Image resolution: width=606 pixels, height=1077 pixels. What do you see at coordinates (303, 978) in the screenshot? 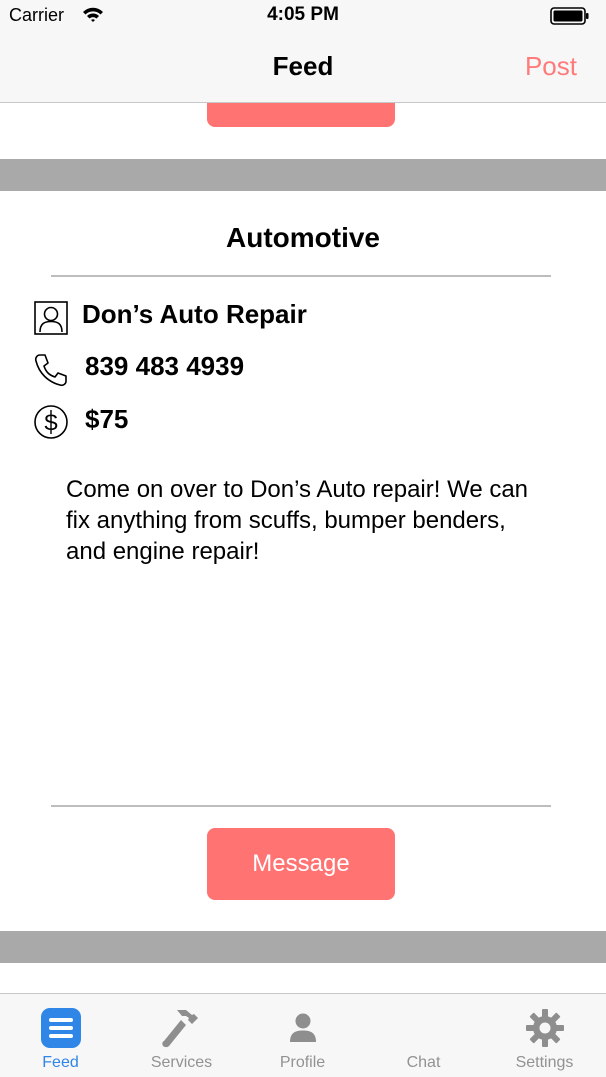
I see `next-feed-card` at bounding box center [303, 978].